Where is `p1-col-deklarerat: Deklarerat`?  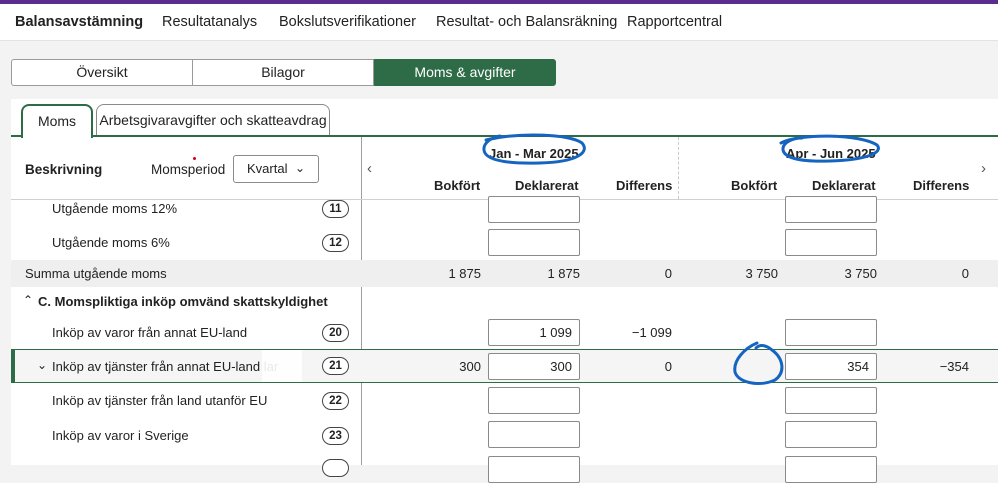
p1-col-deklarerat: Deklarerat is located at coordinates (547, 185).